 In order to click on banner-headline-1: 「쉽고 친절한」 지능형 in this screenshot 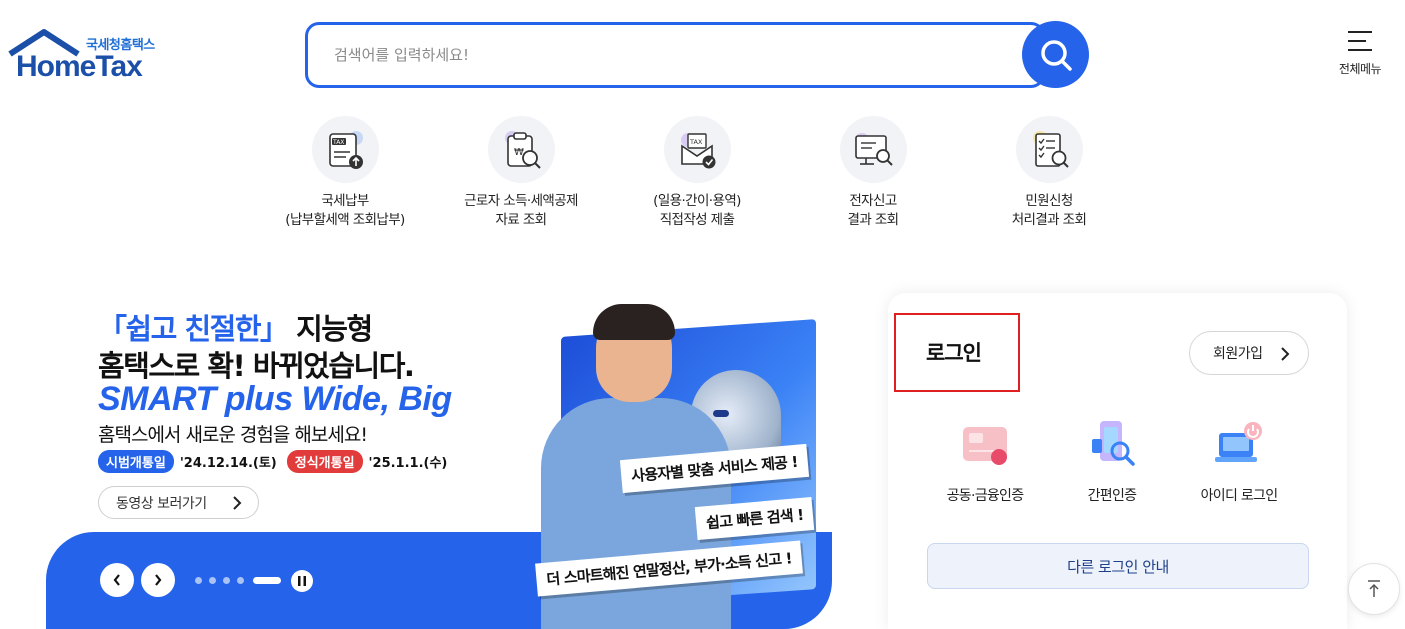, I will do `click(235, 327)`.